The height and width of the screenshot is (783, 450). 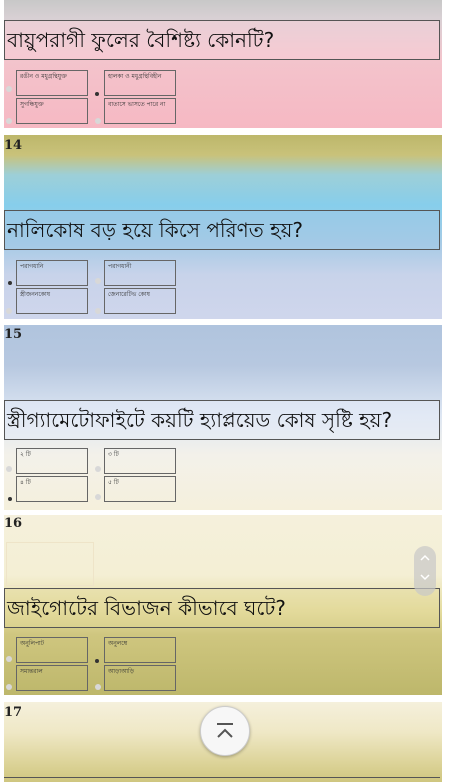 I want to click on question-16-number: 16, so click(x=13, y=523).